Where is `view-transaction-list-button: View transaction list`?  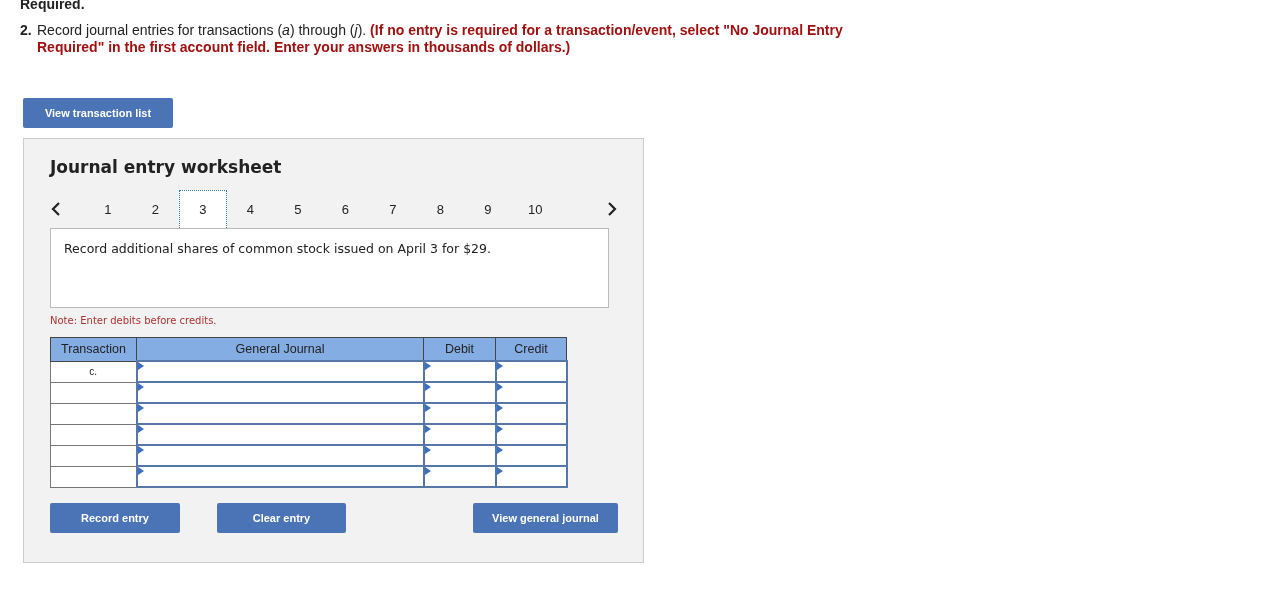 view-transaction-list-button: View transaction list is located at coordinates (98, 113).